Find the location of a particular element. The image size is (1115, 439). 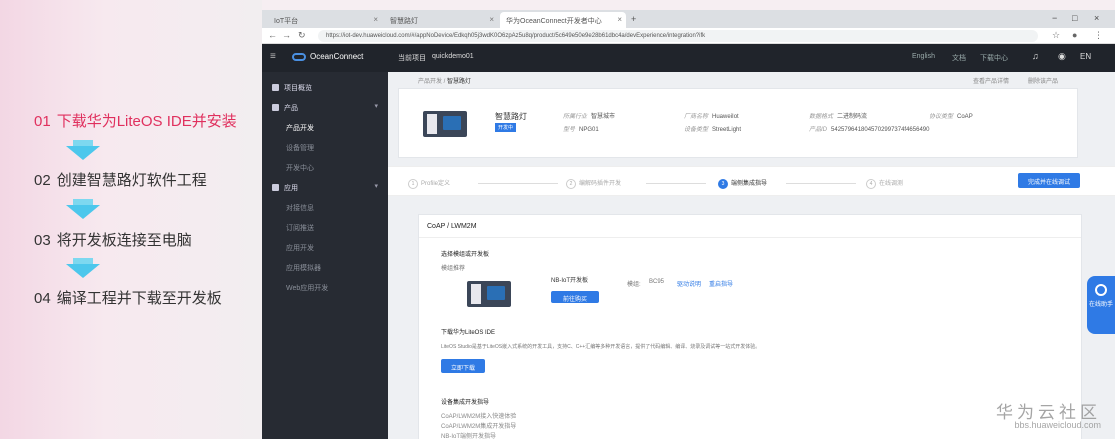

status-badge: 开发中 is located at coordinates (506, 127).